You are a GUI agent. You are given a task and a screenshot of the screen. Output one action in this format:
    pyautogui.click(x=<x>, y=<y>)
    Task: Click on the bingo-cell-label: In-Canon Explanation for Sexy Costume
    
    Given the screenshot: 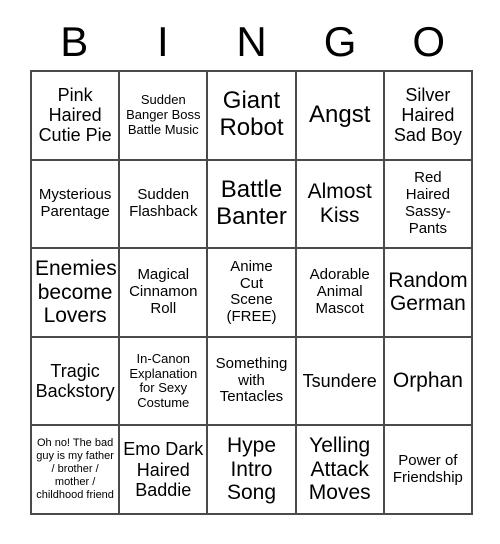 What is the action you would take?
    pyautogui.click(x=163, y=380)
    